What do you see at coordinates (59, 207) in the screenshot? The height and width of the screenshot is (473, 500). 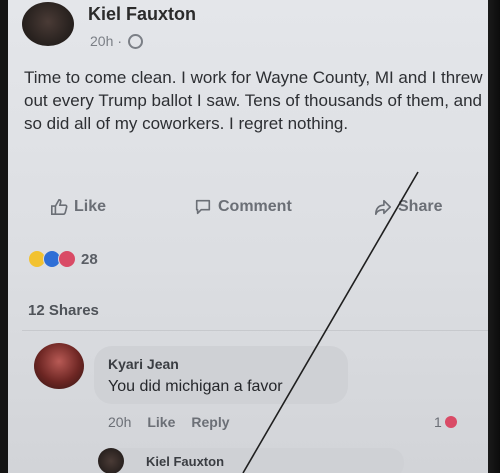 I see `thumbs-up-icon` at bounding box center [59, 207].